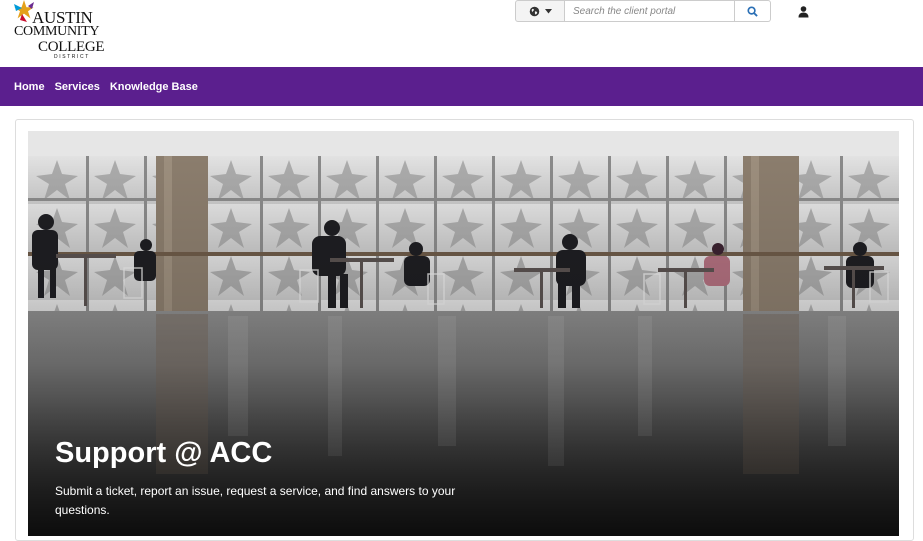 This screenshot has width=923, height=541. What do you see at coordinates (534, 11) in the screenshot?
I see `globe-icon` at bounding box center [534, 11].